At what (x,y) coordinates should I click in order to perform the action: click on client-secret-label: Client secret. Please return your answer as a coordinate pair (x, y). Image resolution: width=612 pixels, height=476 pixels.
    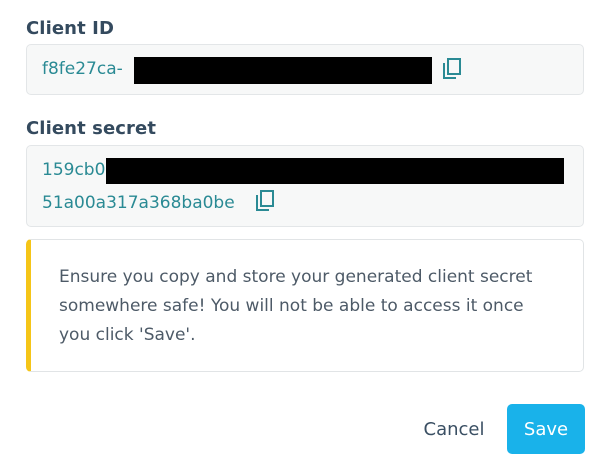
    Looking at the image, I should click on (91, 128).